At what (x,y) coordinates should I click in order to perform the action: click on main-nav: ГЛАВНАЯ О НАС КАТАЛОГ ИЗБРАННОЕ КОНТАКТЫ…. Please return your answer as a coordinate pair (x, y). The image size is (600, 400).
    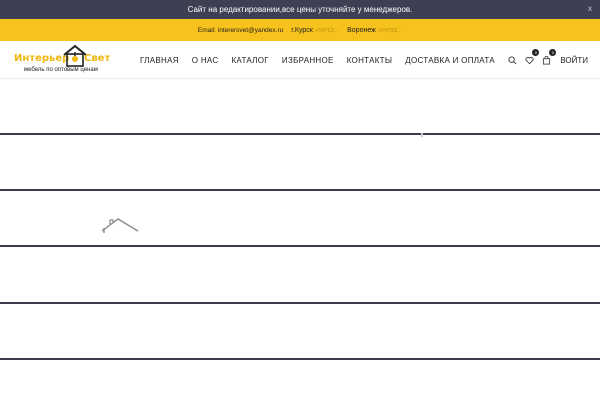
    Looking at the image, I should click on (317, 60).